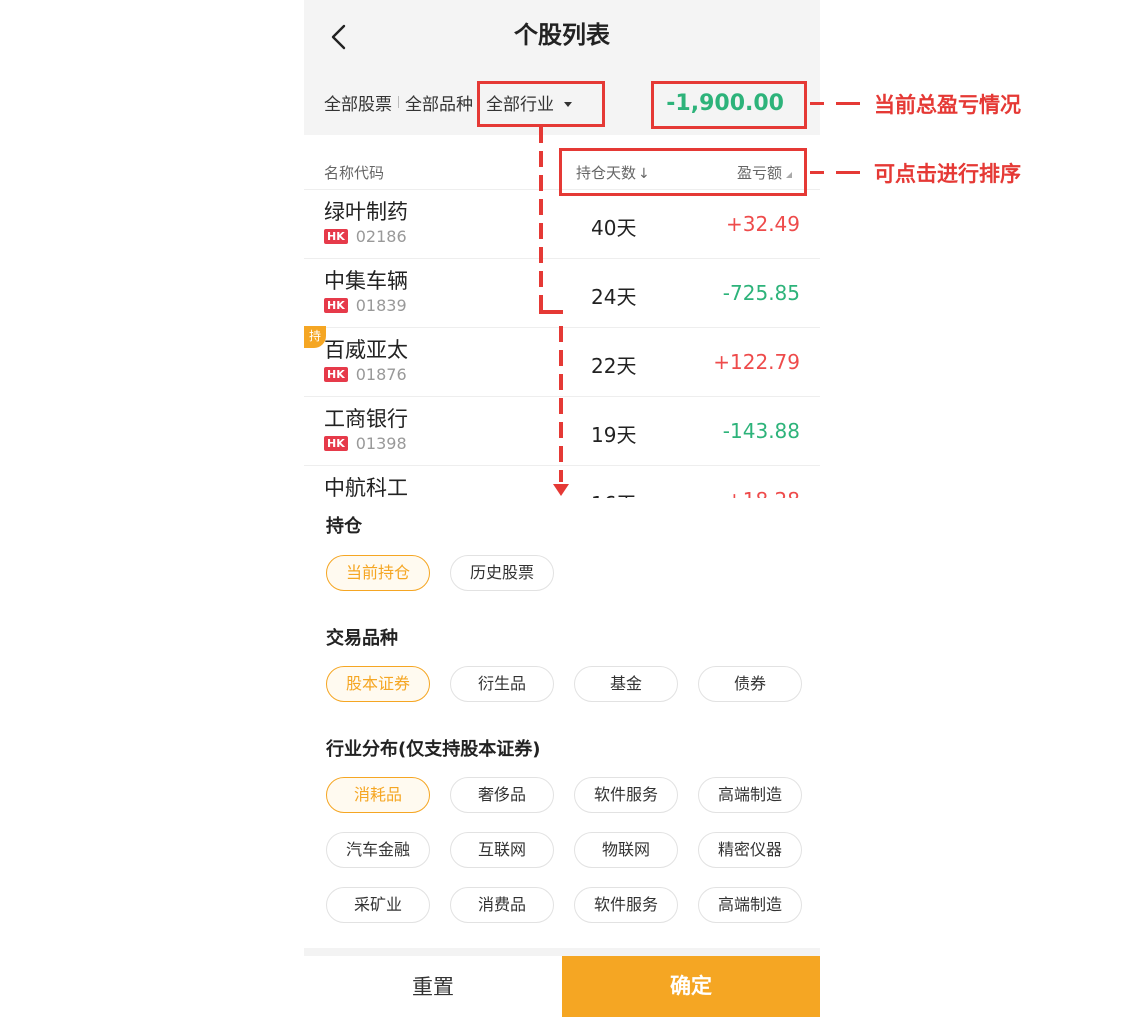 This screenshot has width=1139, height=1020. Describe the element at coordinates (315, 337) in the screenshot. I see `holding-tag: 持` at that location.